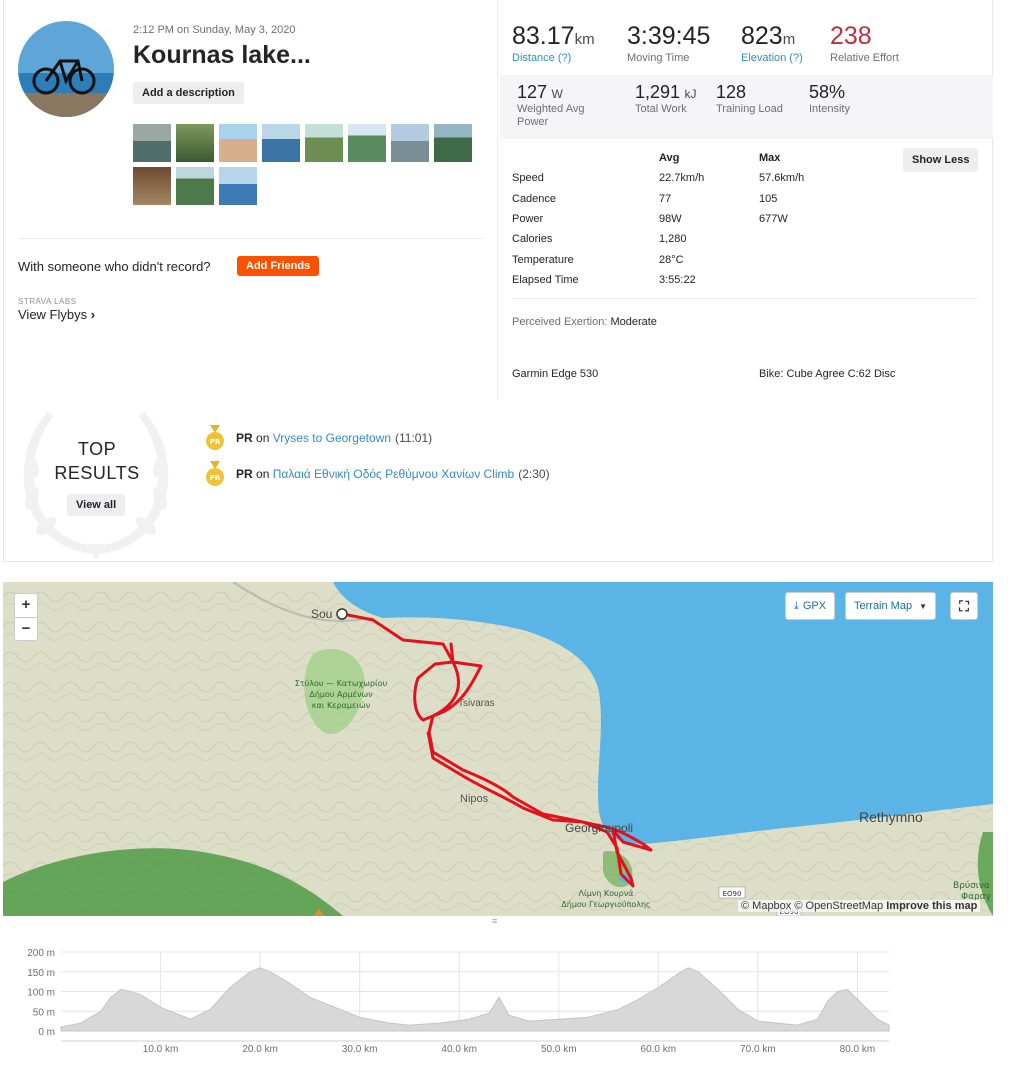  Describe the element at coordinates (658, 92) in the screenshot. I see `work-value: 1,291` at that location.